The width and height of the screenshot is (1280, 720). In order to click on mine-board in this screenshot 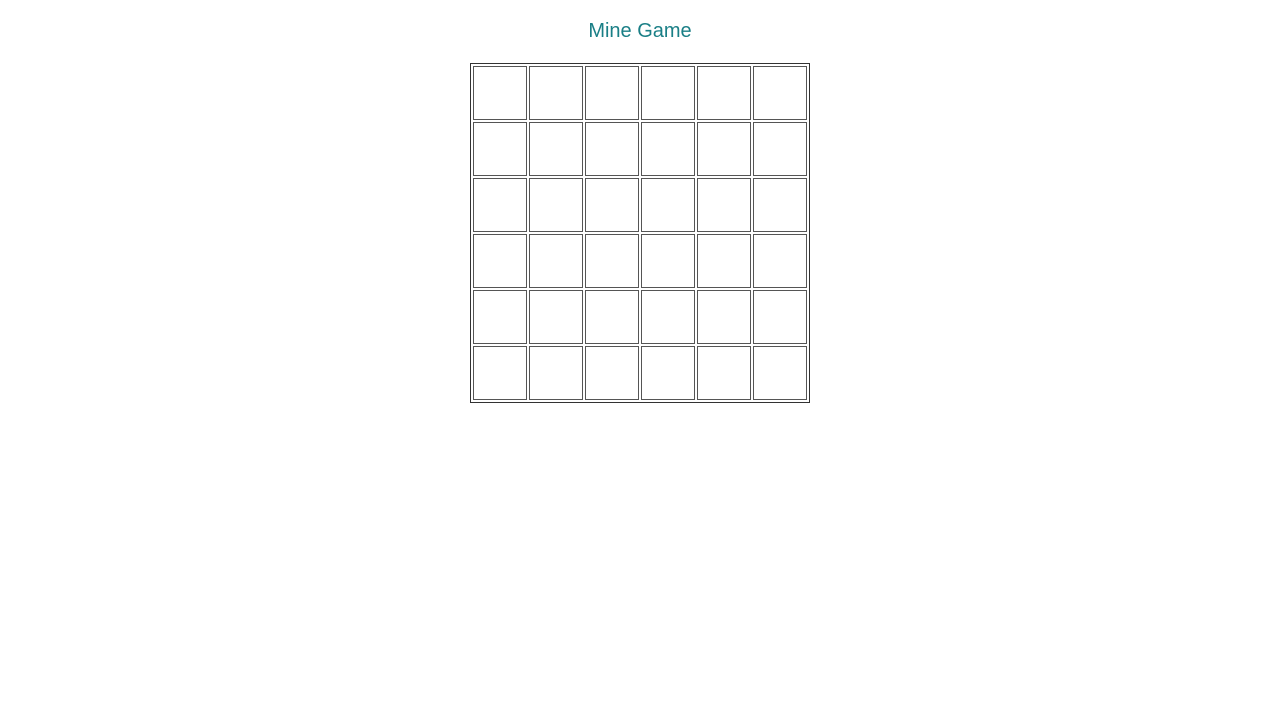, I will do `click(640, 233)`.